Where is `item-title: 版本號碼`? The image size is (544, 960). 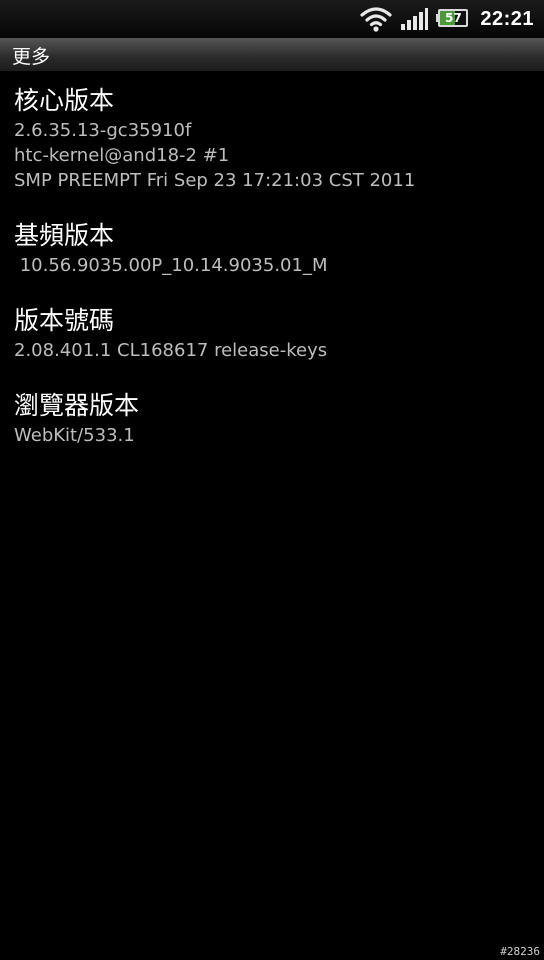
item-title: 版本號碼 is located at coordinates (64, 320).